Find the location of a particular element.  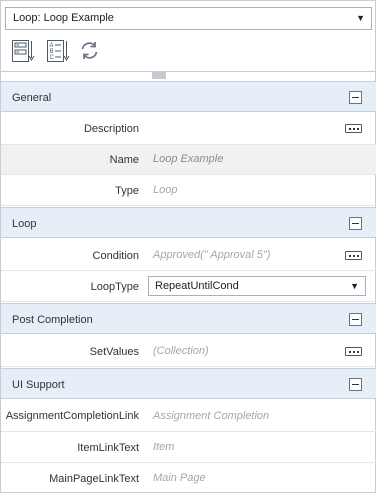

property-row-setvalues: SetValues (Collection) is located at coordinates (188, 350).